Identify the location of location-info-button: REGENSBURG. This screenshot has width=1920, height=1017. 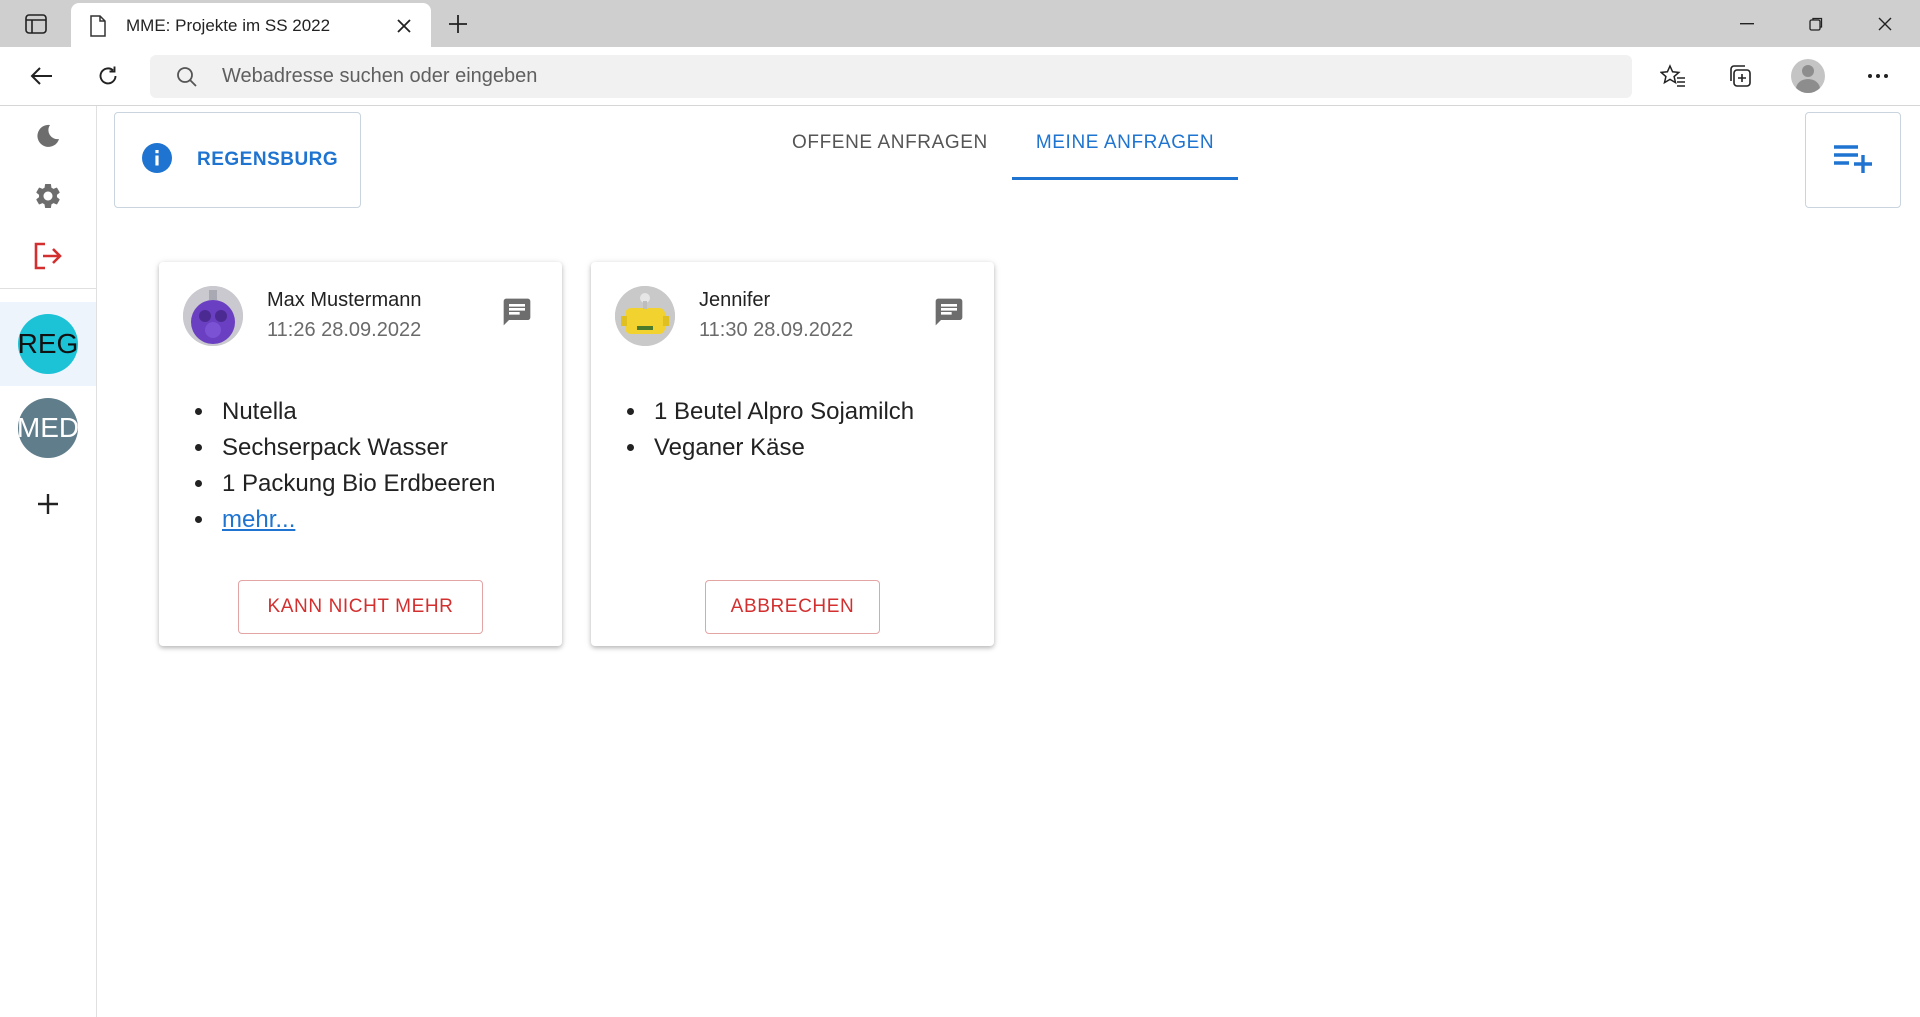
(237, 160).